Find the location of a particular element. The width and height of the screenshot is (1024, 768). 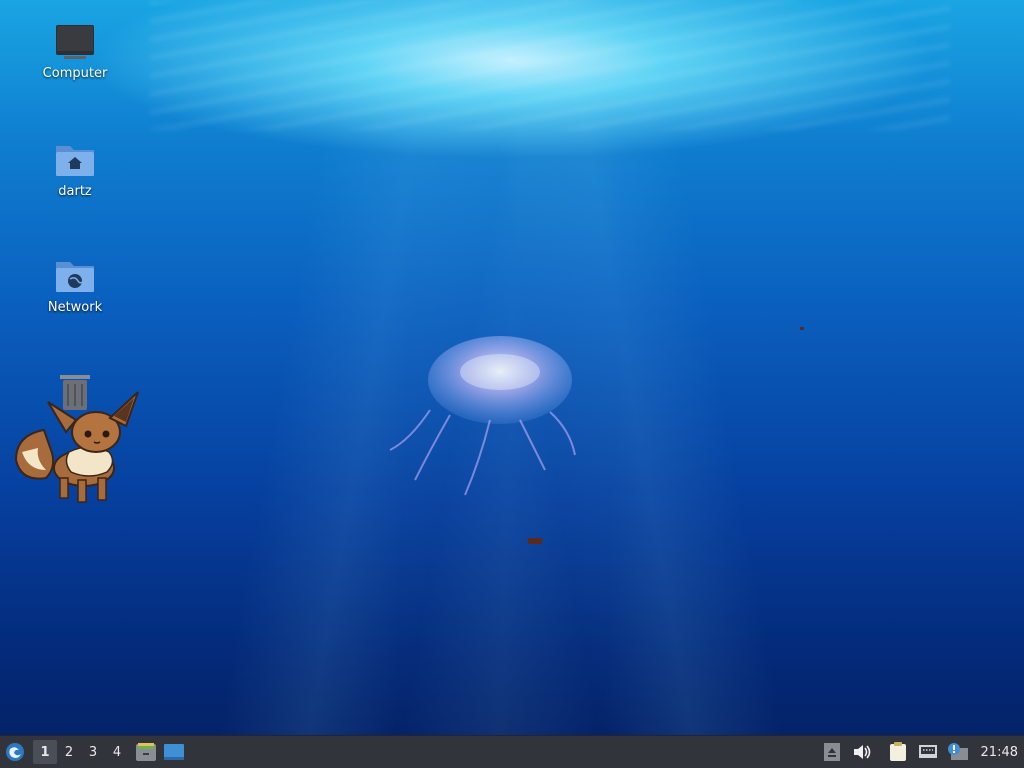

home-folder-icon is located at coordinates (75, 160).